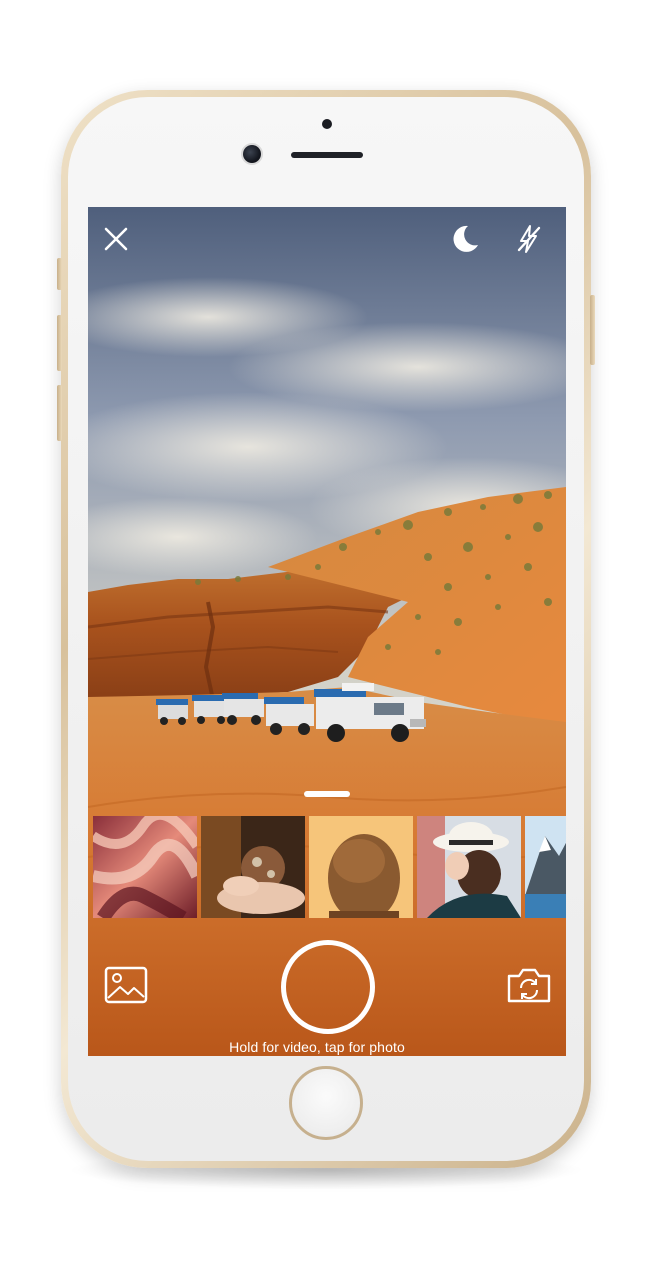 The height and width of the screenshot is (1276, 650). I want to click on close-button, so click(116, 239).